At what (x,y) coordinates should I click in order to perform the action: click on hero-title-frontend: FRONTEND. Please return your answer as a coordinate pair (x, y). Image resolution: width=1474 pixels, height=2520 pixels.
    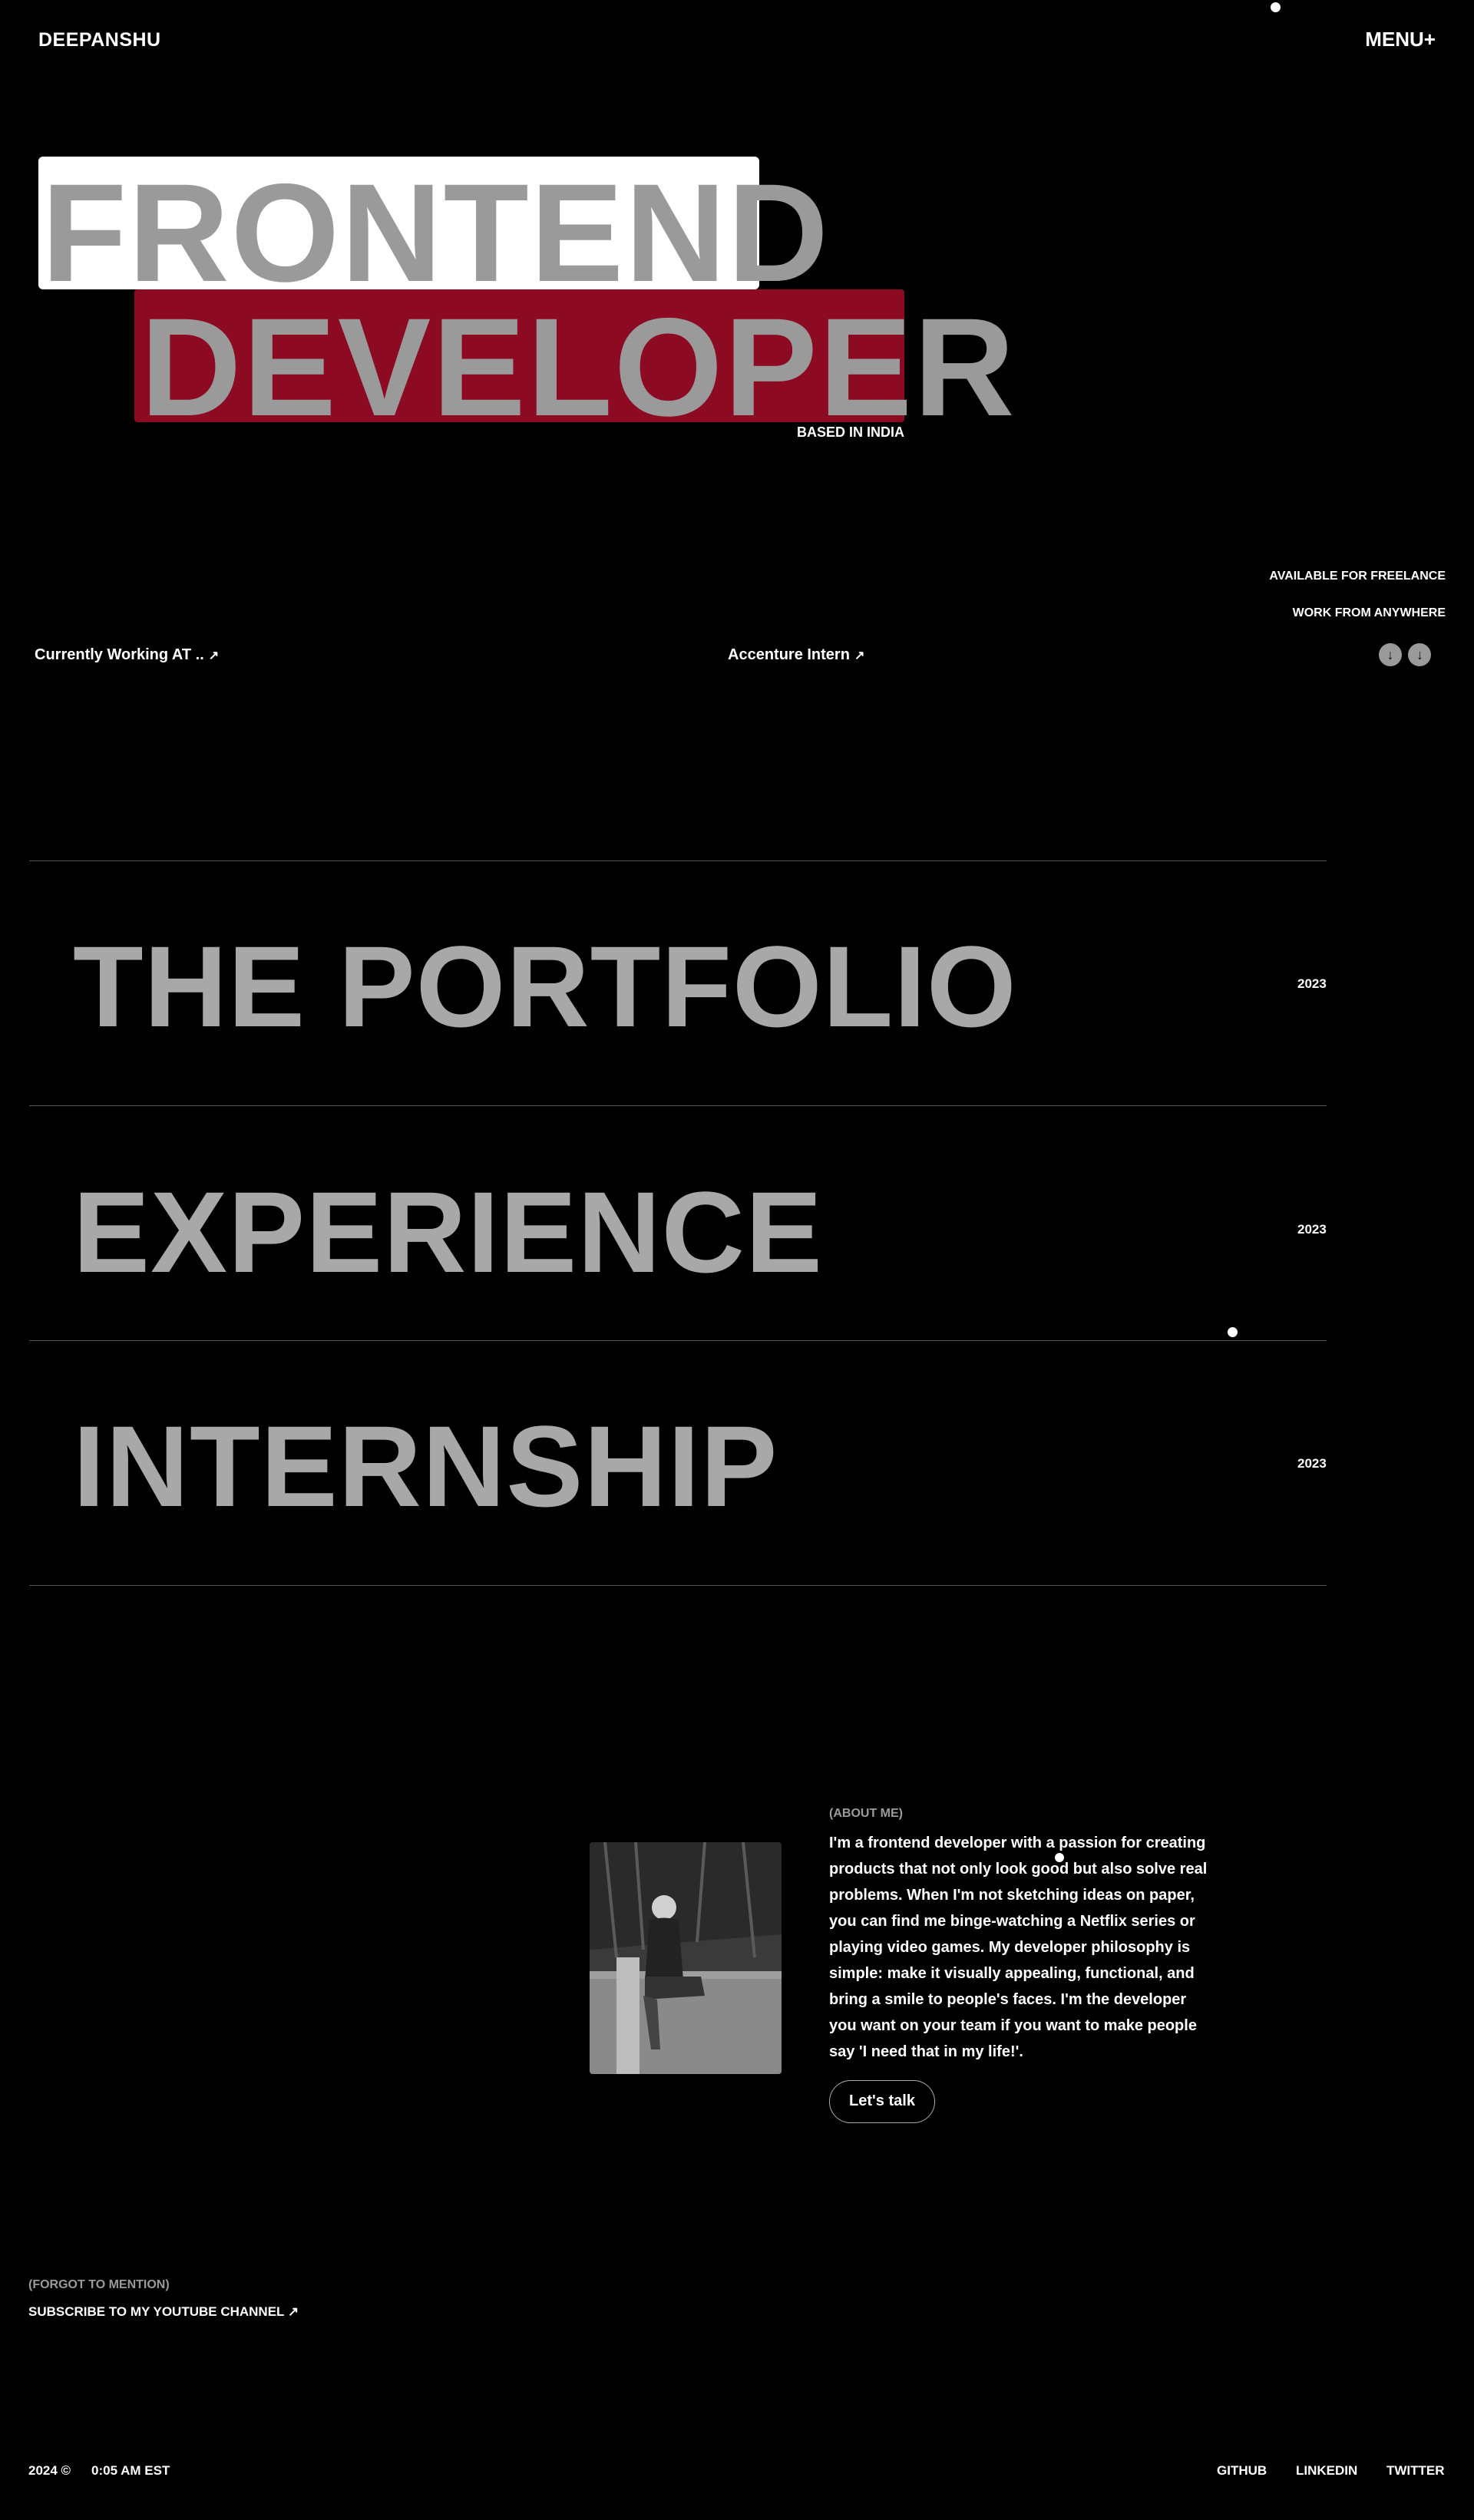
    Looking at the image, I should click on (433, 230).